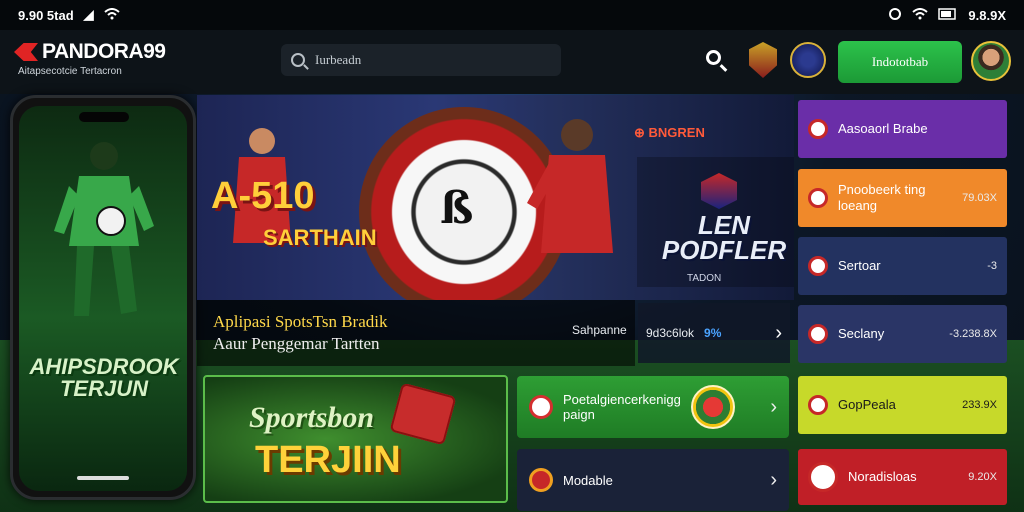  I want to click on stat-row: 9d3c6lok 9% ›, so click(714, 333).